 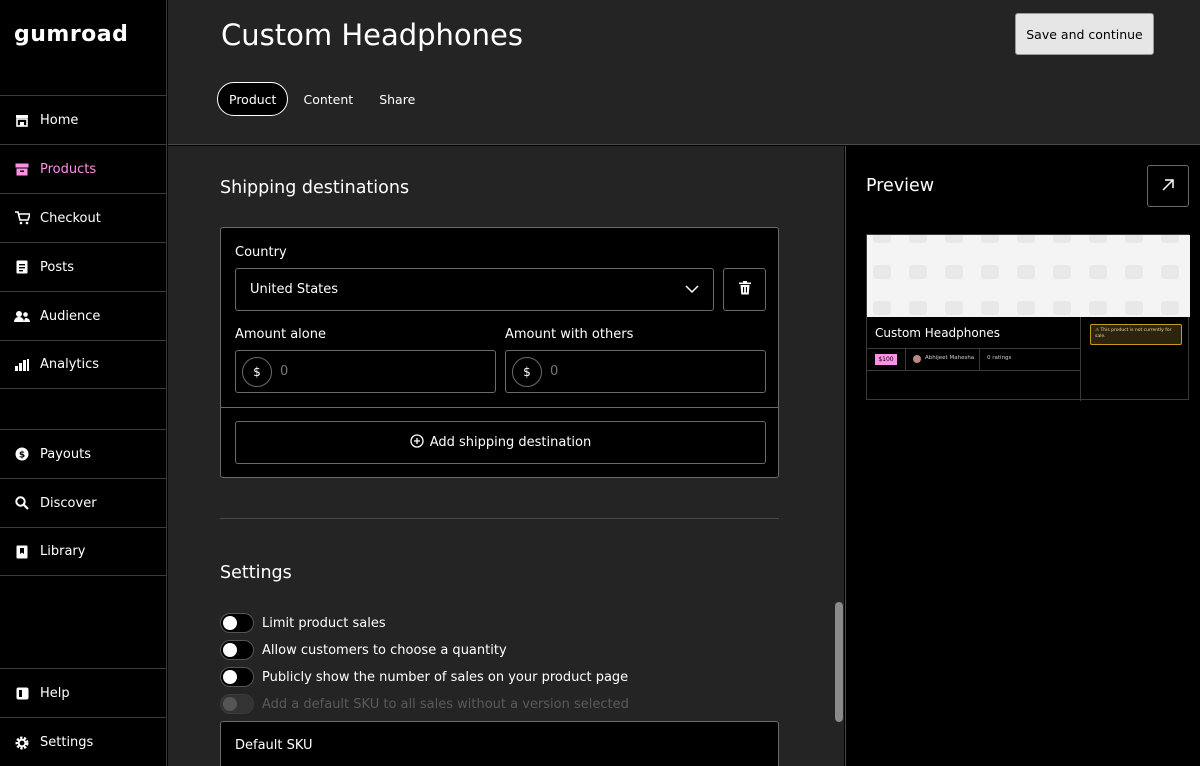 I want to click on sidebar-item-payouts: $ Payouts, so click(x=83, y=453).